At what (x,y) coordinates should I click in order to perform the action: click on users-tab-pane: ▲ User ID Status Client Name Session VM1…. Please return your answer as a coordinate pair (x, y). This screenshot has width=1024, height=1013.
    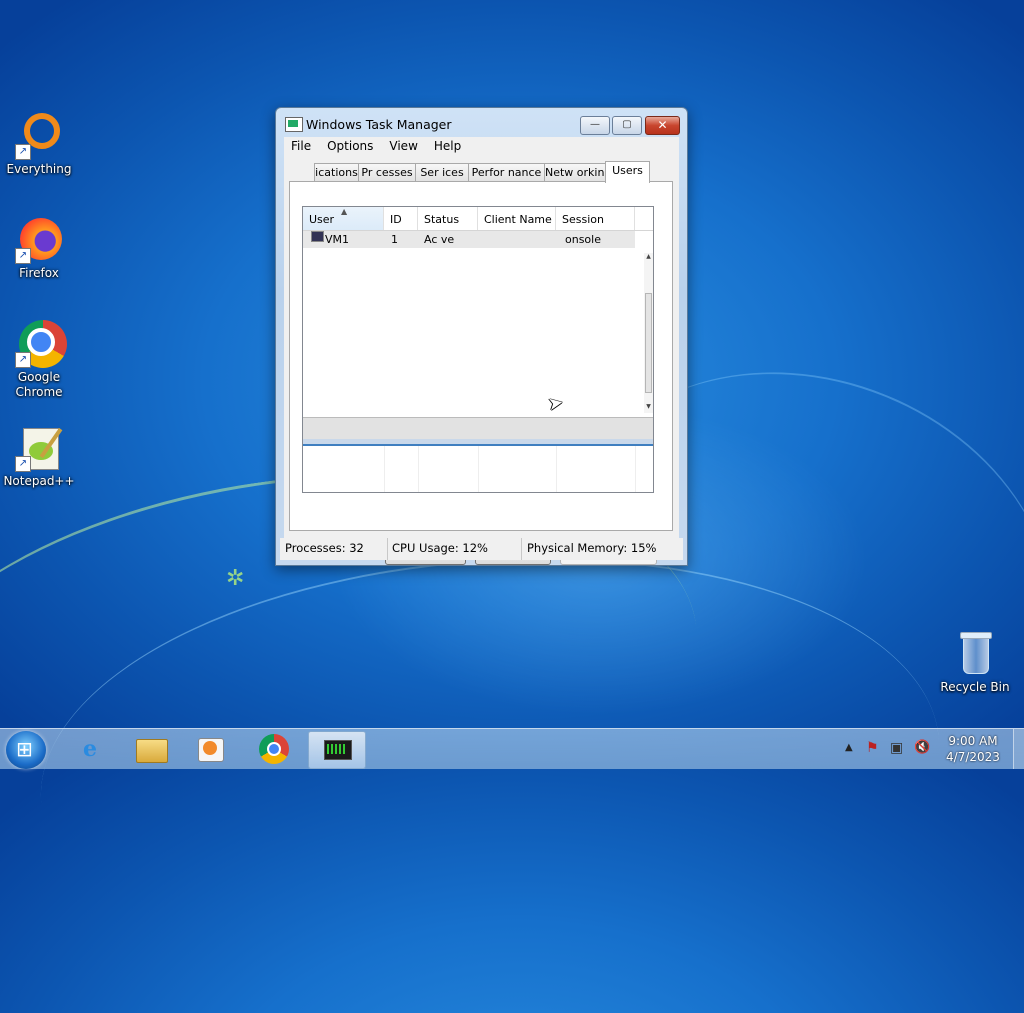
    Looking at the image, I should click on (481, 356).